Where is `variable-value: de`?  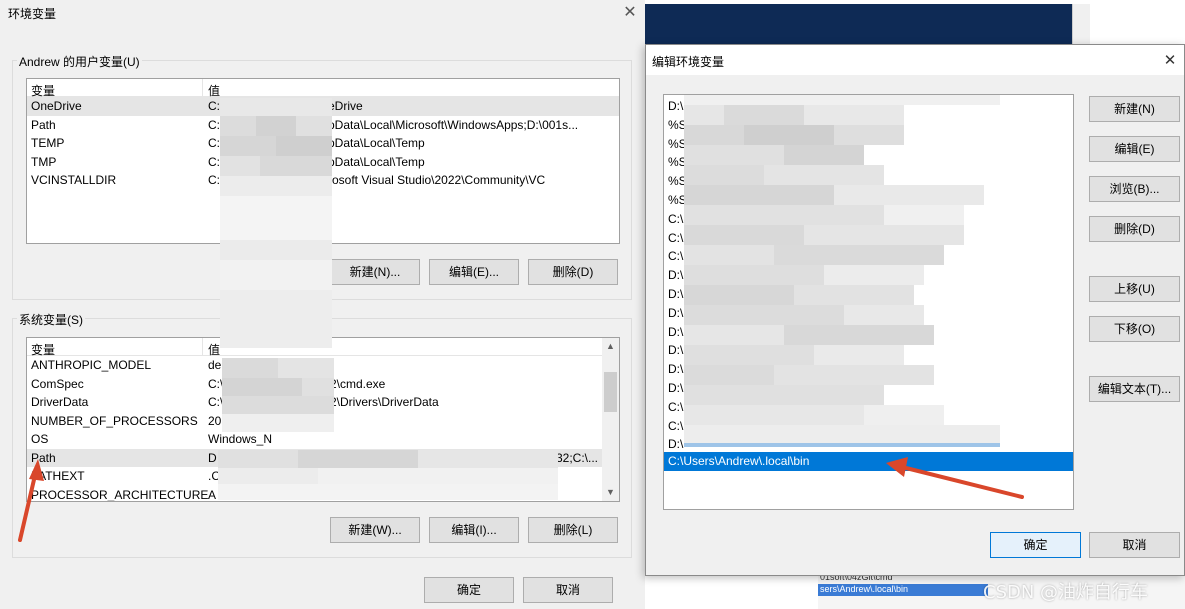
variable-value: de is located at coordinates (215, 365).